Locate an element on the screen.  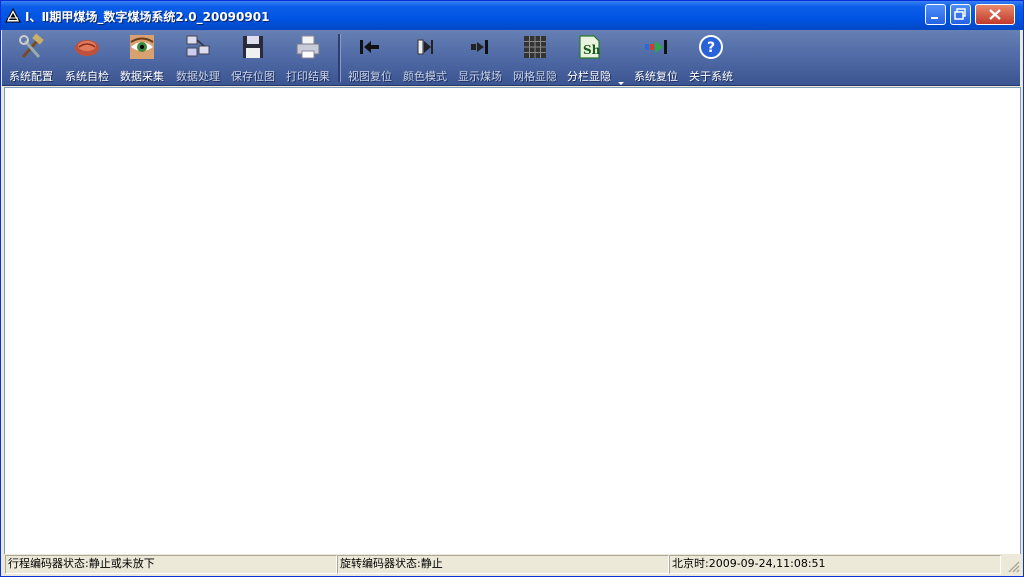
close-icon is located at coordinates (995, 14).